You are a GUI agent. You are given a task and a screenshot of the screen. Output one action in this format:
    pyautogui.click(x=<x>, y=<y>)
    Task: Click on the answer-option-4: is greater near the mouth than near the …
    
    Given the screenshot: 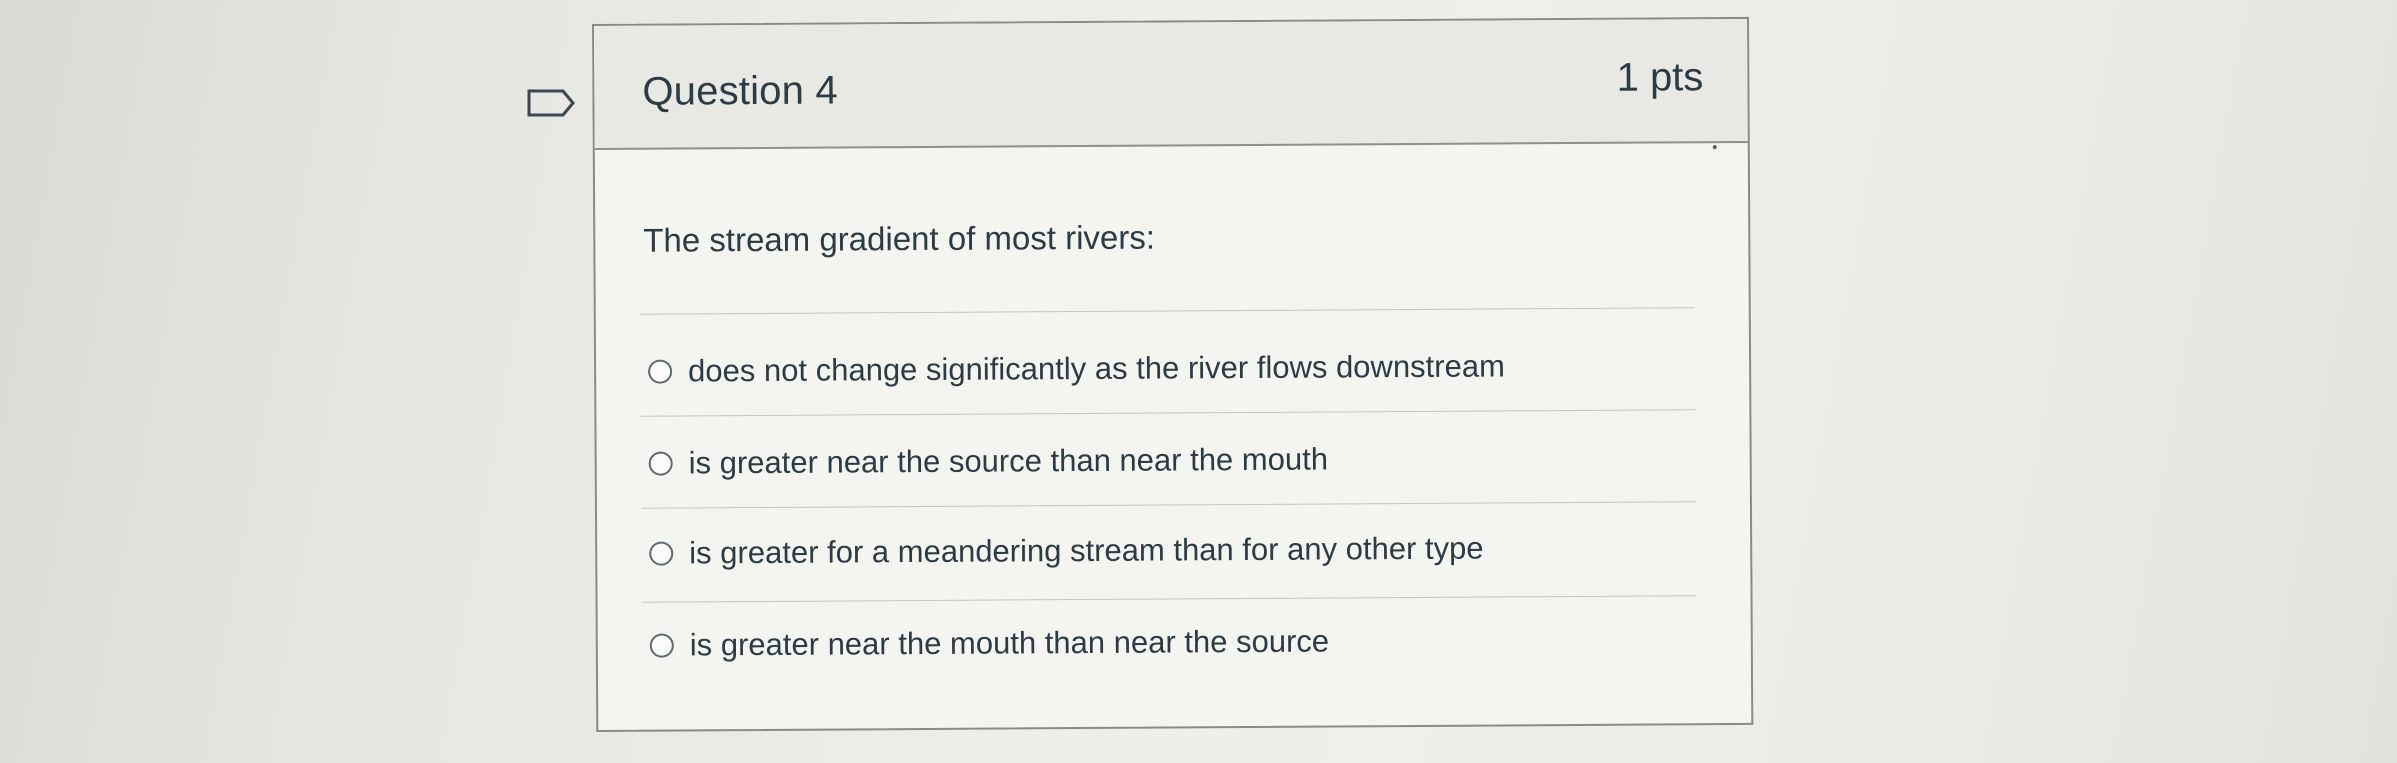 What is the action you would take?
    pyautogui.click(x=989, y=644)
    